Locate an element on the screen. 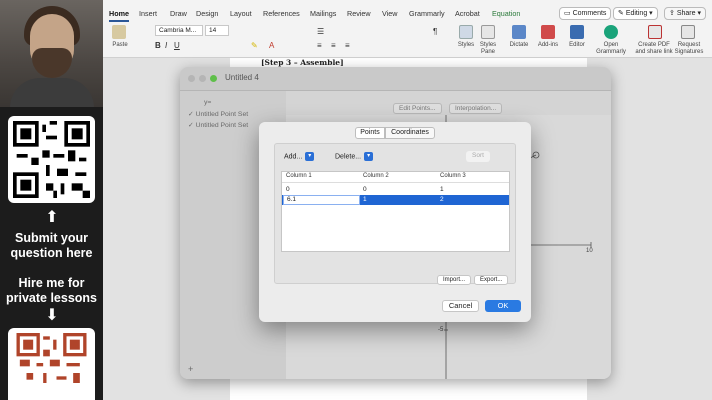 The width and height of the screenshot is (712, 400). align-left-icon: ≡ is located at coordinates (319, 45).